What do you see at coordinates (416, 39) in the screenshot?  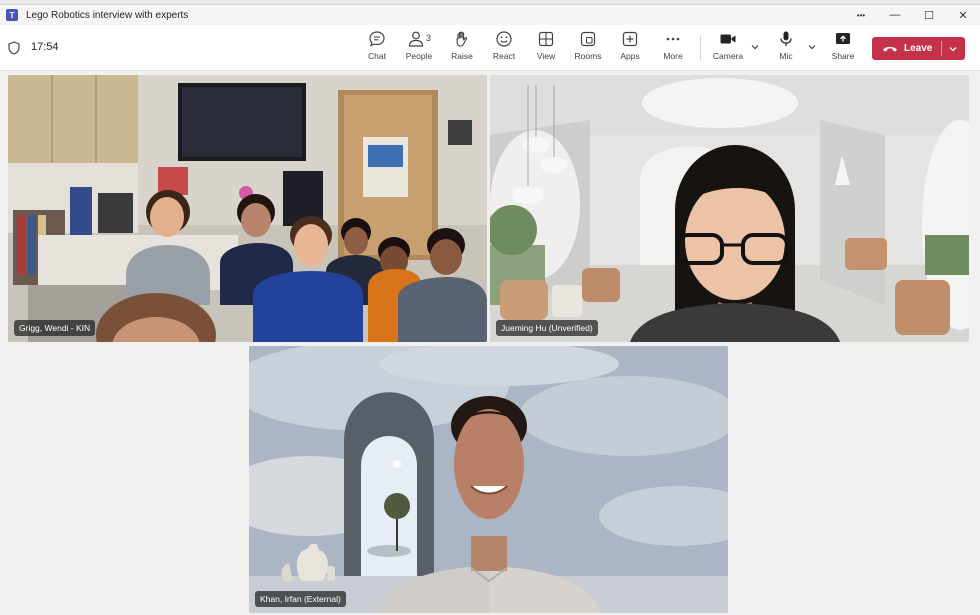 I see `people-icon` at bounding box center [416, 39].